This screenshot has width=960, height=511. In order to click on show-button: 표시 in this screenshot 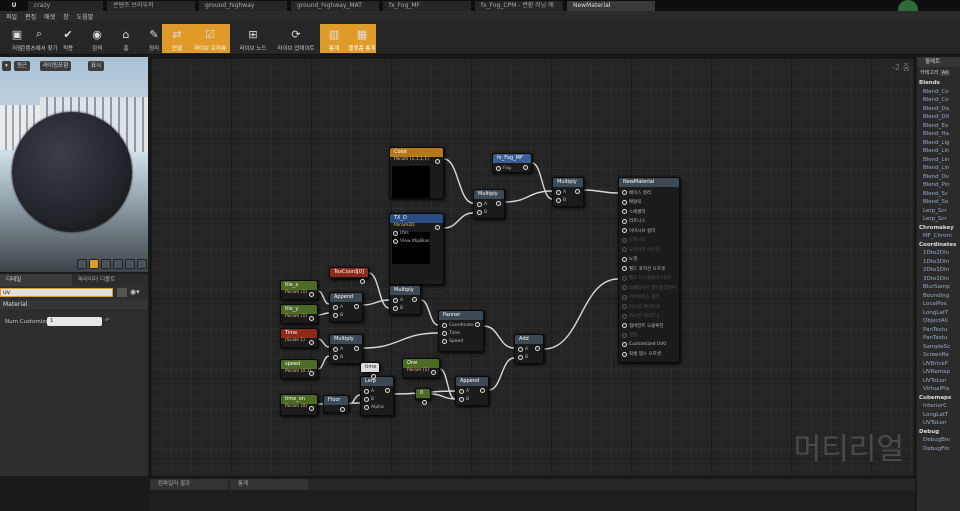, I will do `click(96, 66)`.